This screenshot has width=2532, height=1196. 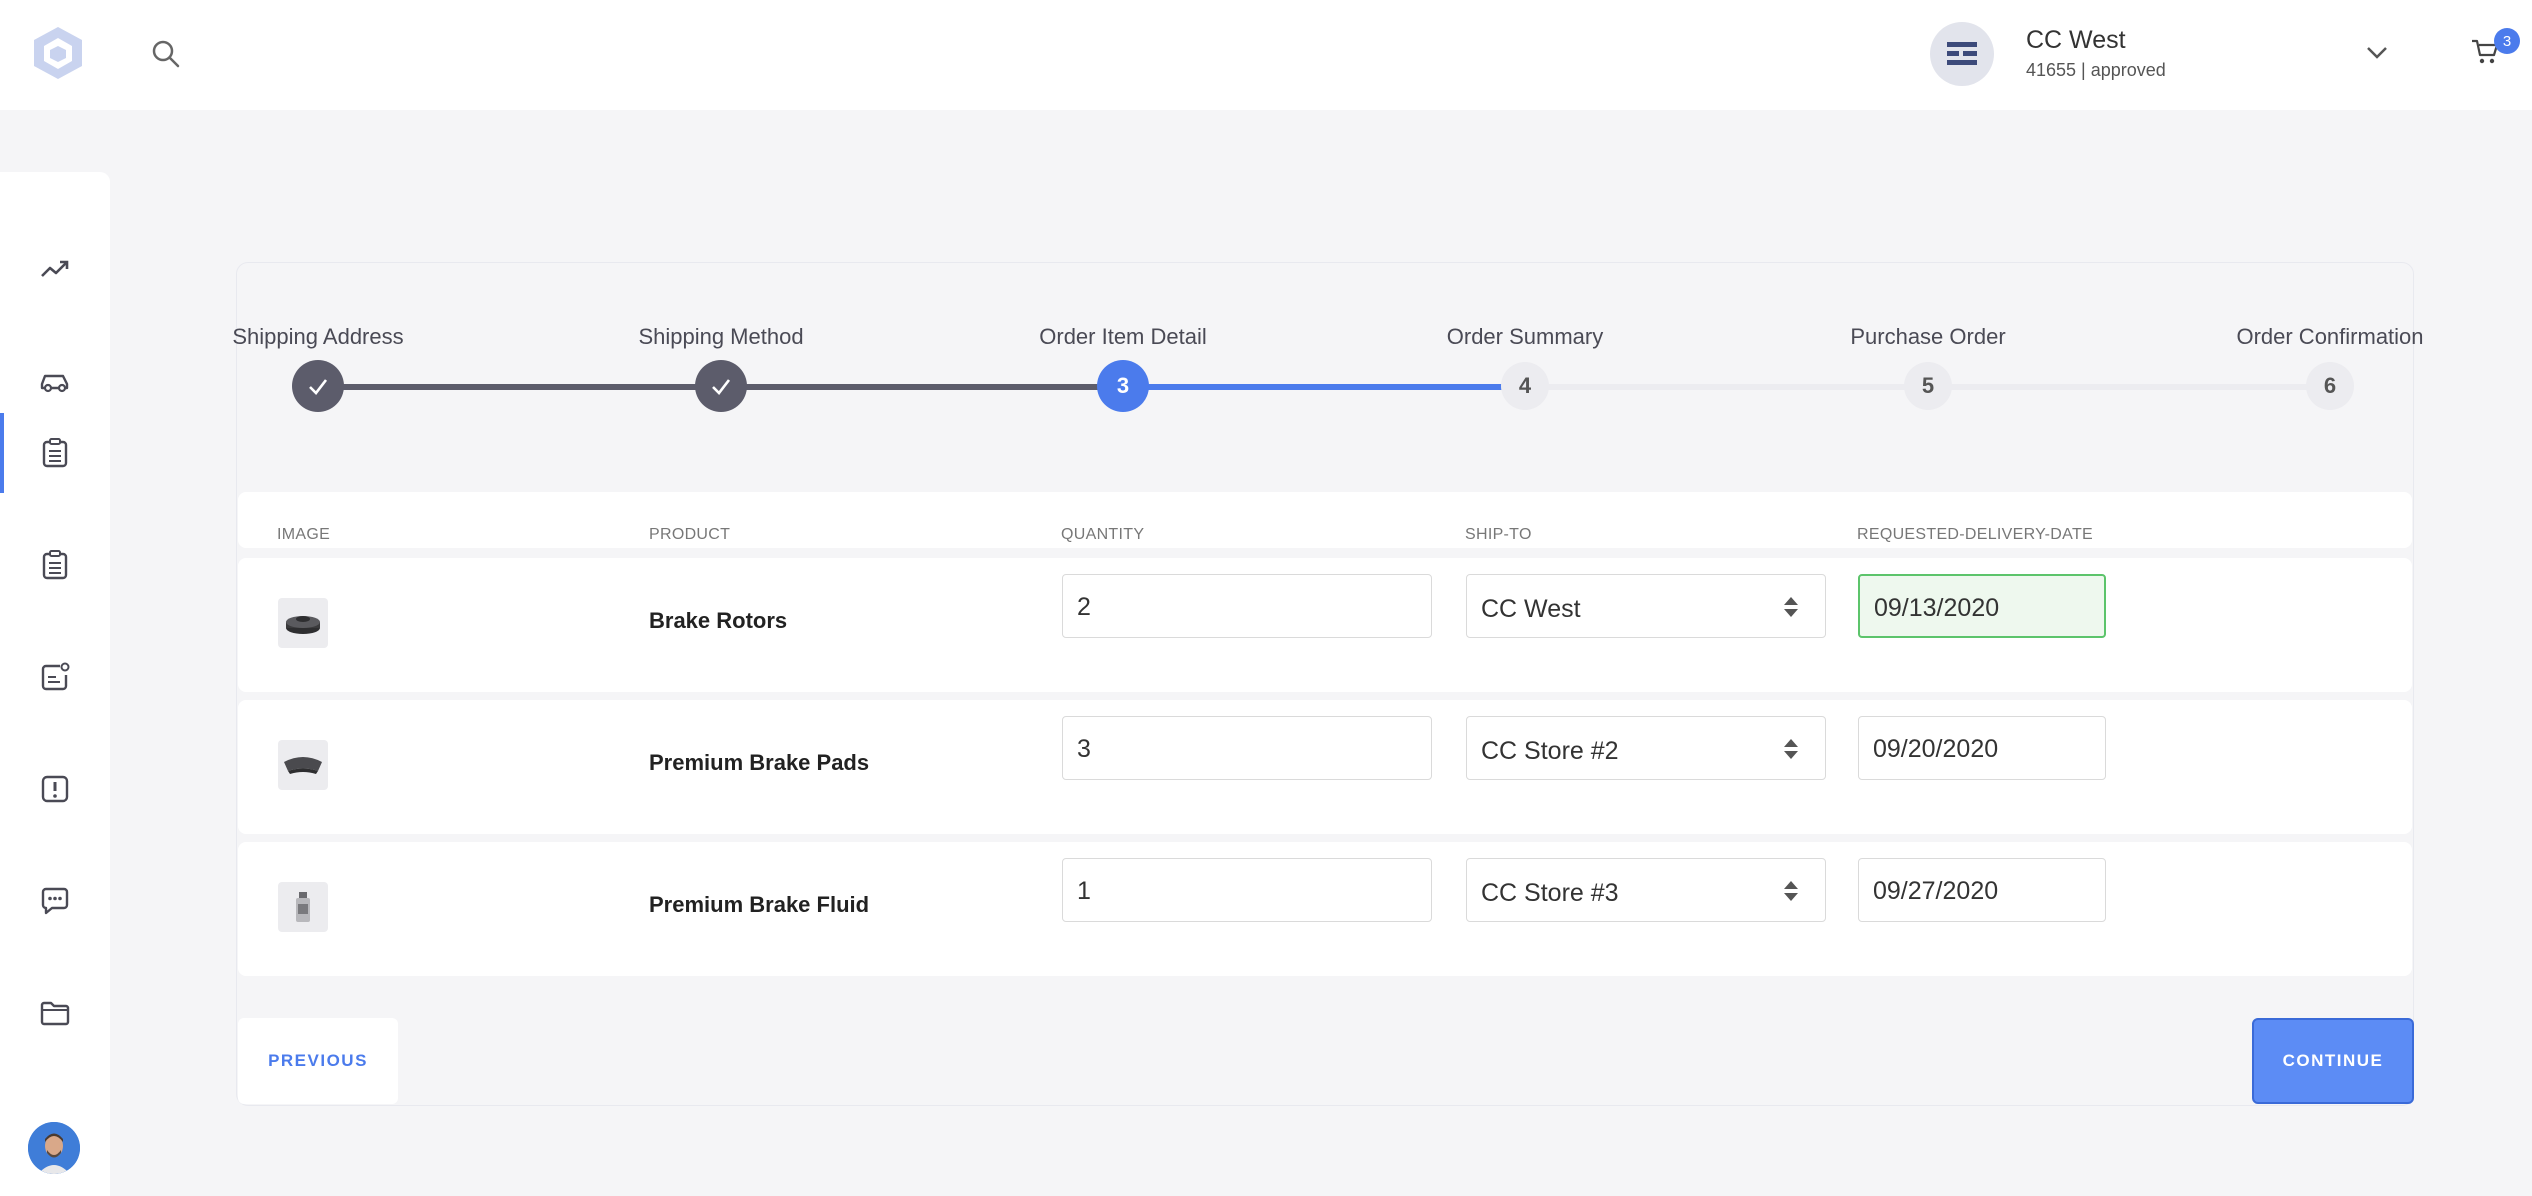 What do you see at coordinates (1266, 55) in the screenshot?
I see `top-bar: CC West 41655 | approved 3` at bounding box center [1266, 55].